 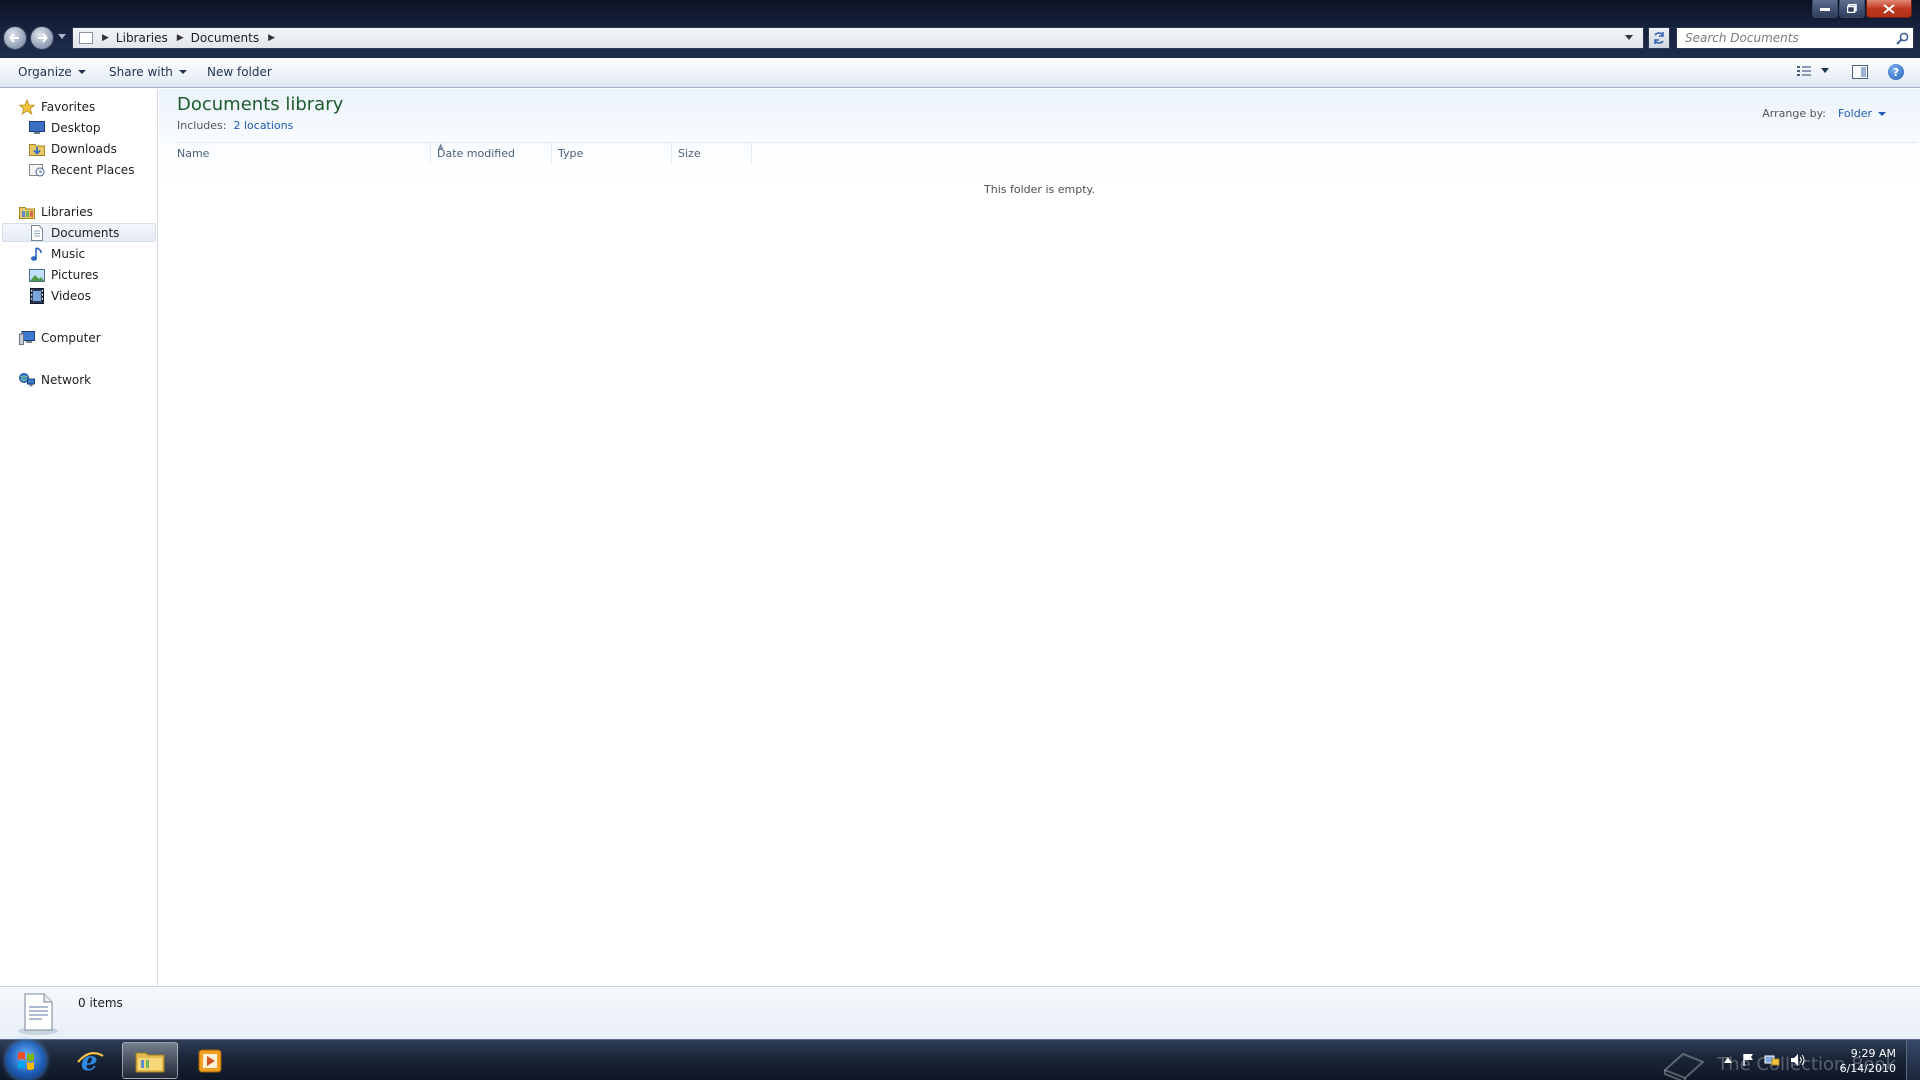 I want to click on preview-pane-icon, so click(x=1860, y=72).